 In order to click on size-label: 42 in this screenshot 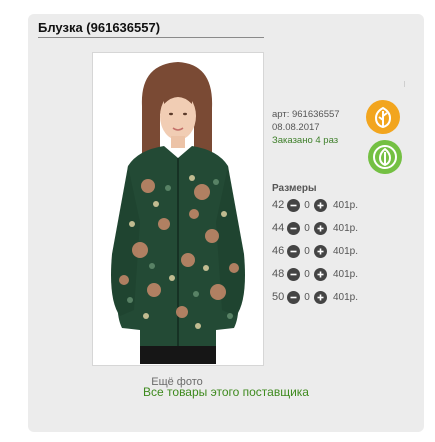, I will do `click(278, 205)`.